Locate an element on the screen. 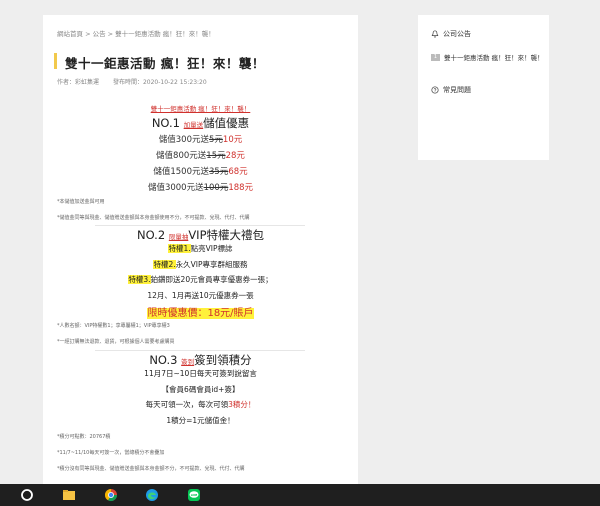  rank-badge: 1 is located at coordinates (435, 57).